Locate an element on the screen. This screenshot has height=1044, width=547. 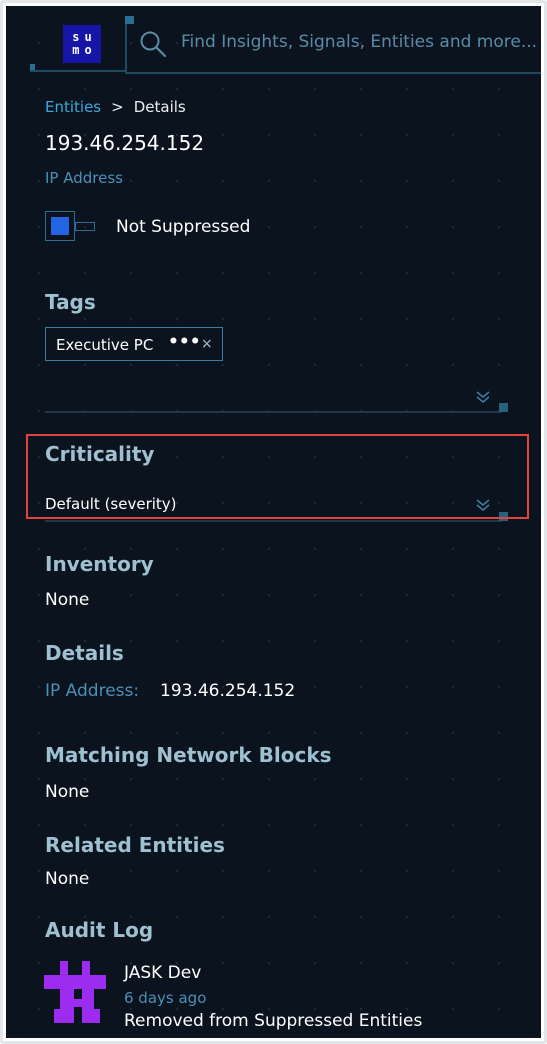
tag-chip: Executive PC ••• × is located at coordinates (134, 344).